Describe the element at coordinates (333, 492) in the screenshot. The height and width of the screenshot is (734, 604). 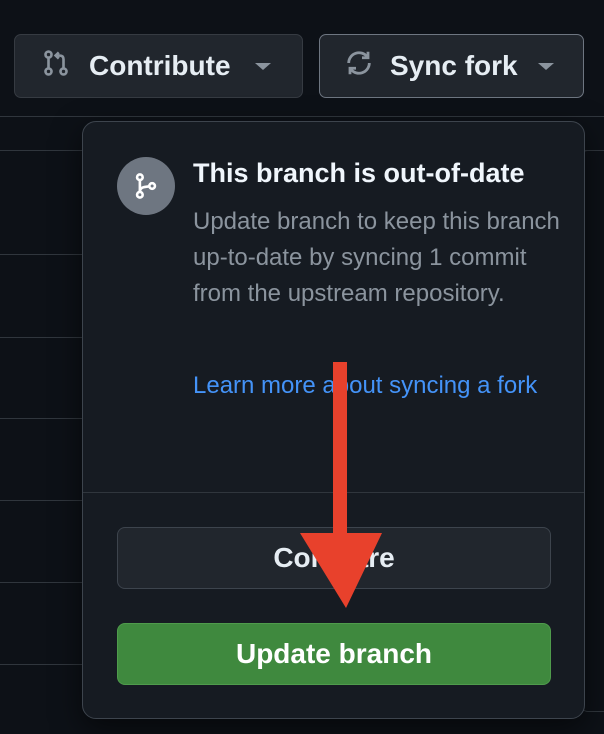
I see `popover-divider` at that location.